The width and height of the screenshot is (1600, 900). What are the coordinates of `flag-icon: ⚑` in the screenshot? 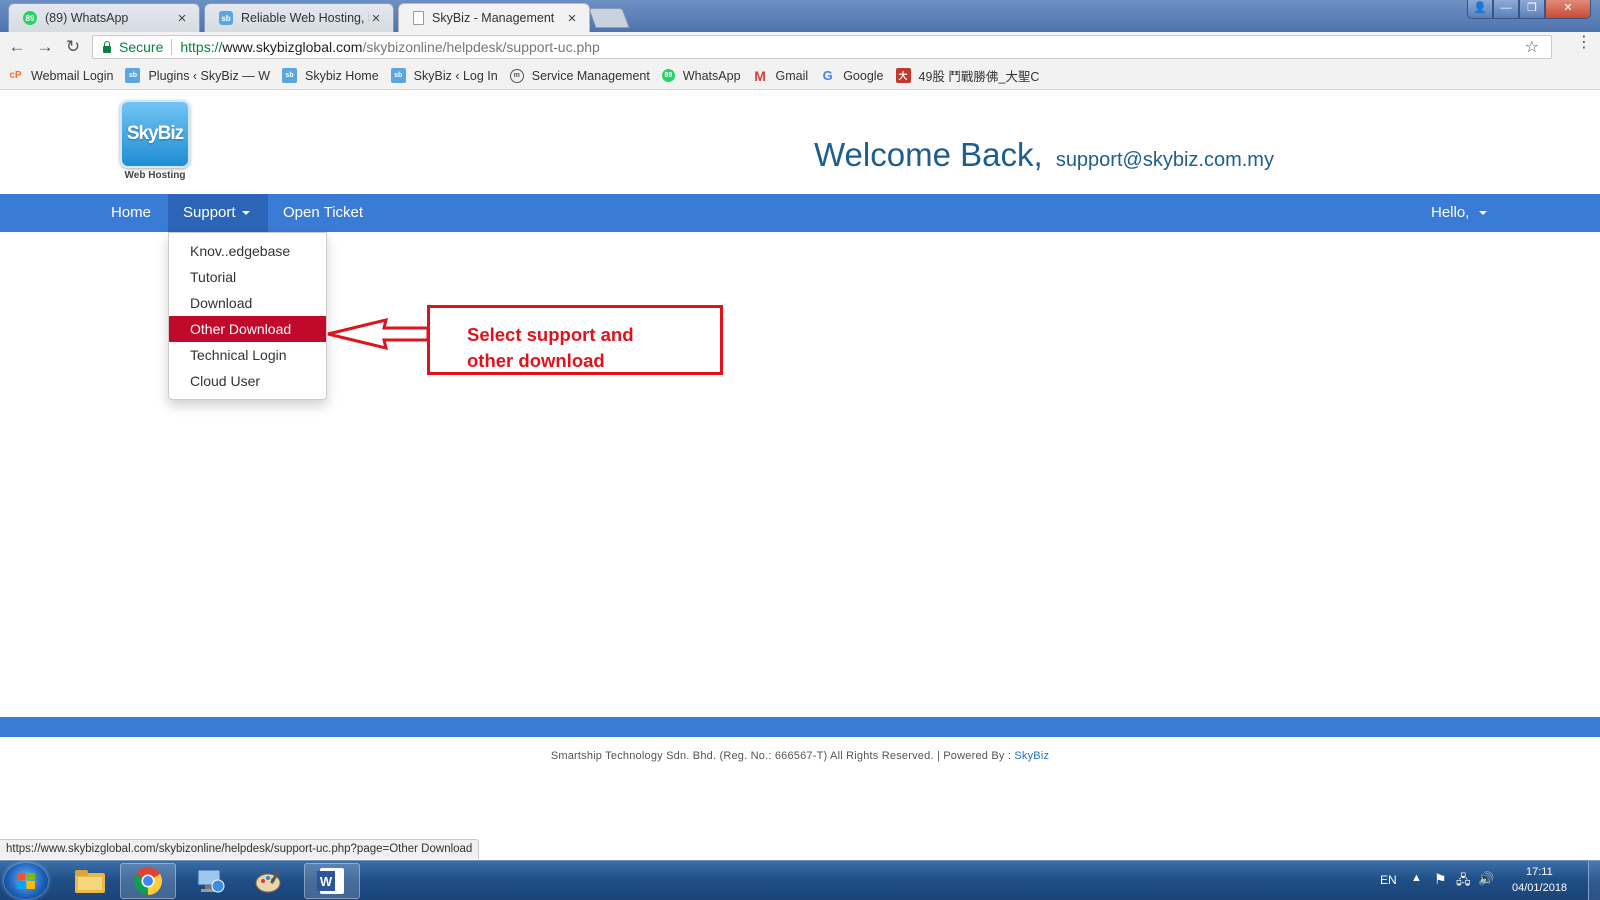 It's located at (1440, 879).